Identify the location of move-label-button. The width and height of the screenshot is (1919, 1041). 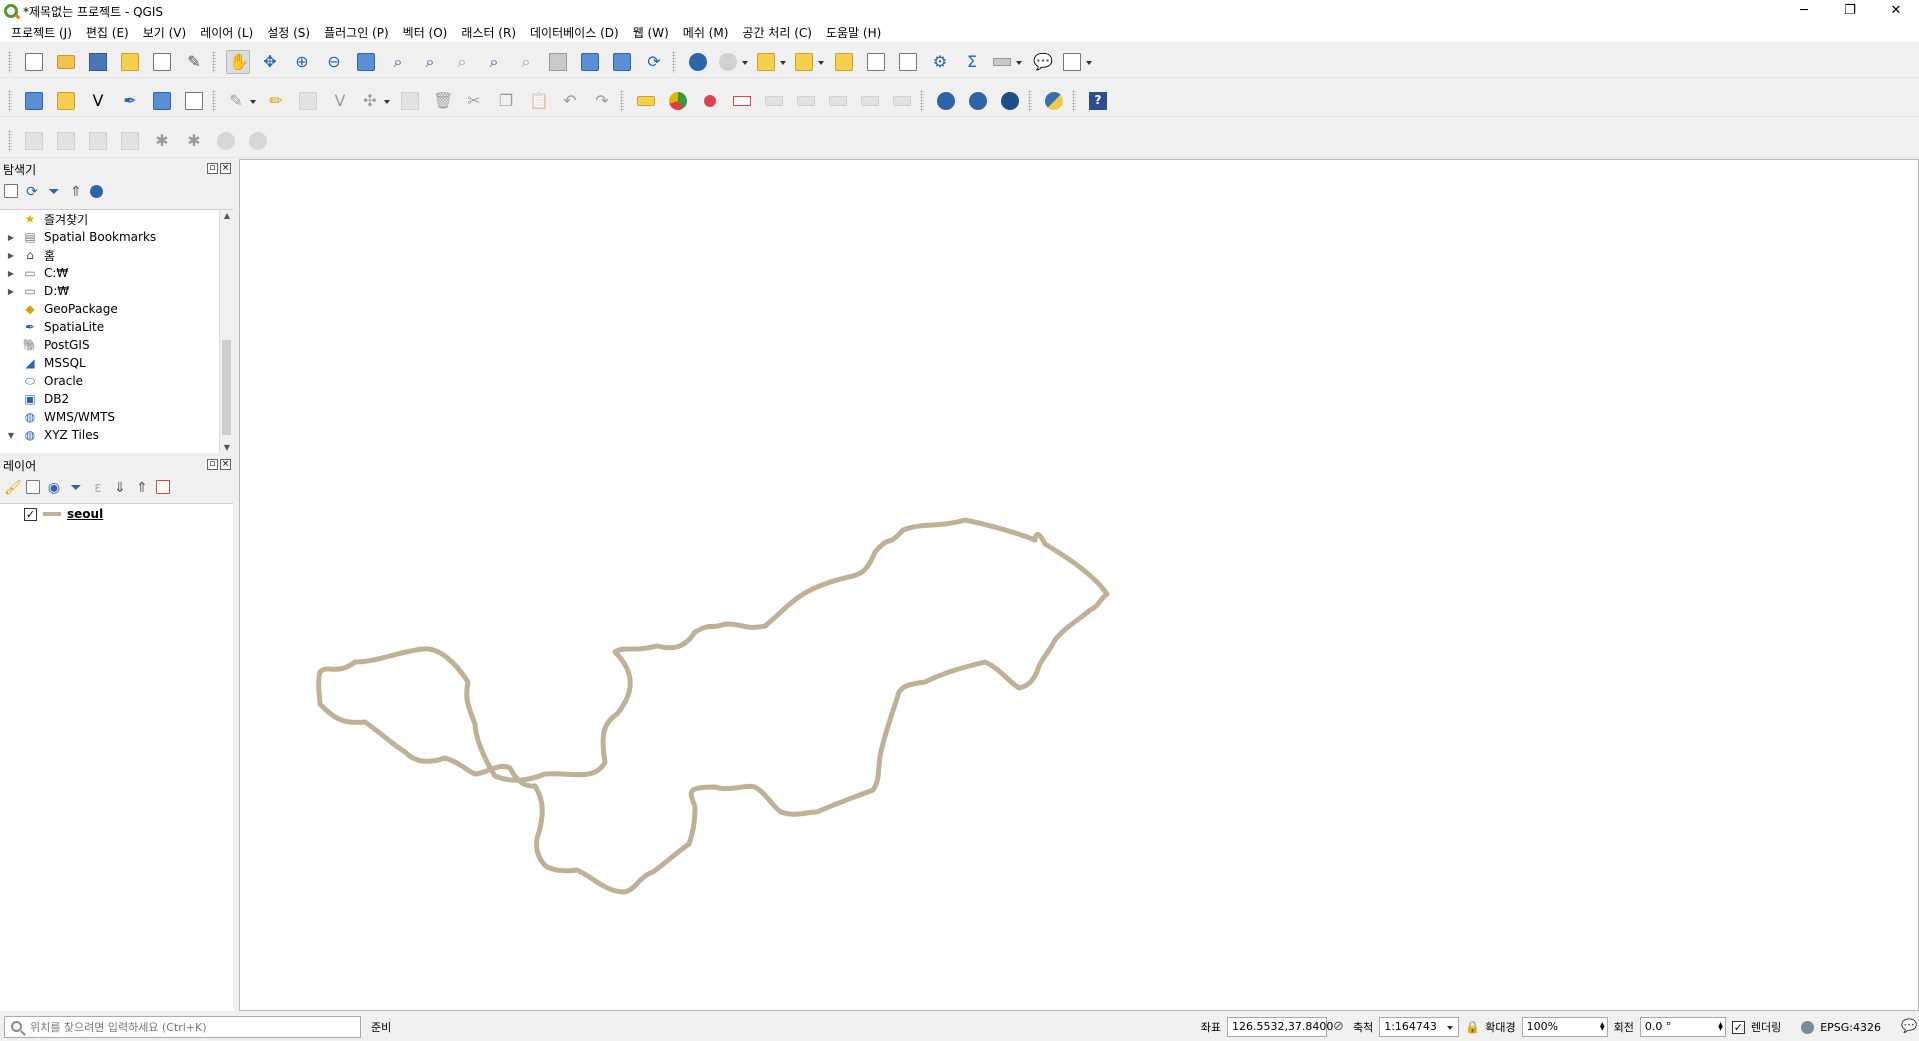
(774, 101).